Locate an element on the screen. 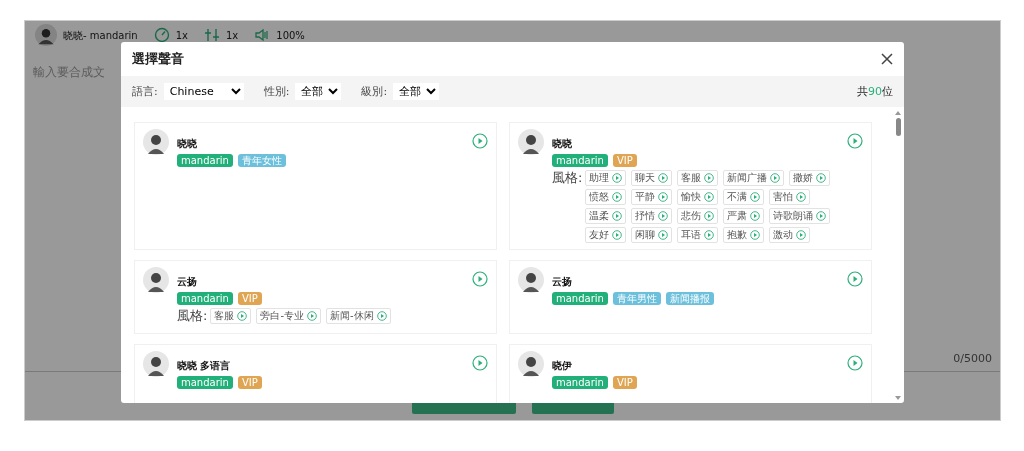 The image size is (1024, 451). style-chip: 悲伤 is located at coordinates (698, 216).